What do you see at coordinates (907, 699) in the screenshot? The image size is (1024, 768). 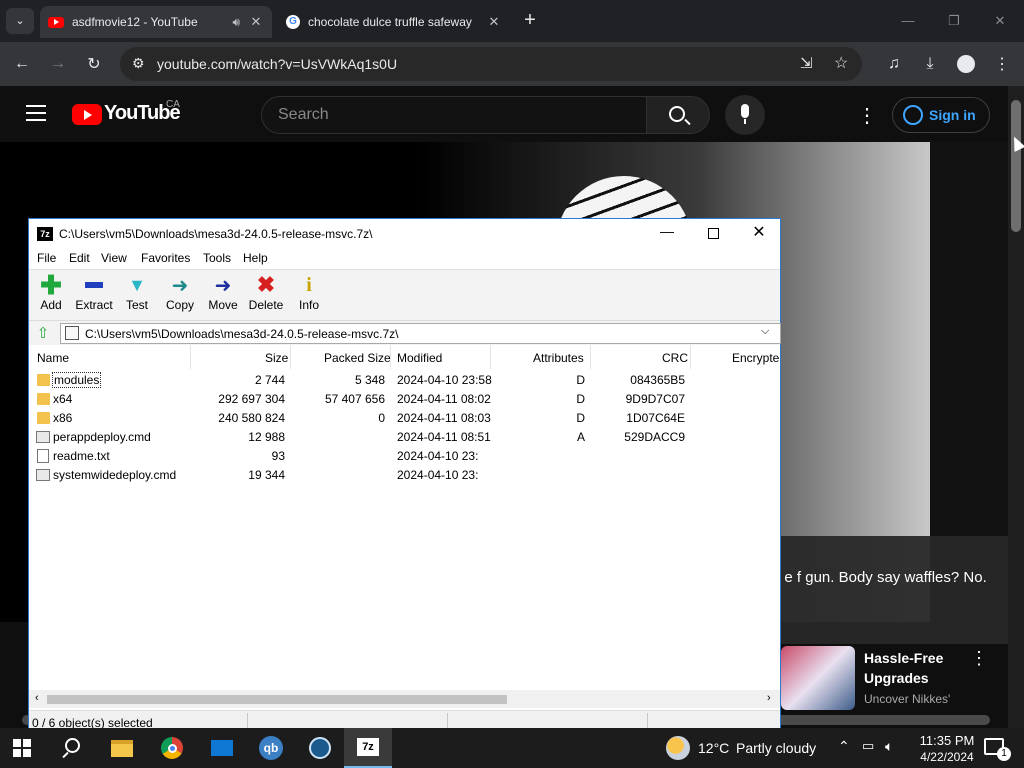 I see `recommended-channel: Uncover Nikkes'` at bounding box center [907, 699].